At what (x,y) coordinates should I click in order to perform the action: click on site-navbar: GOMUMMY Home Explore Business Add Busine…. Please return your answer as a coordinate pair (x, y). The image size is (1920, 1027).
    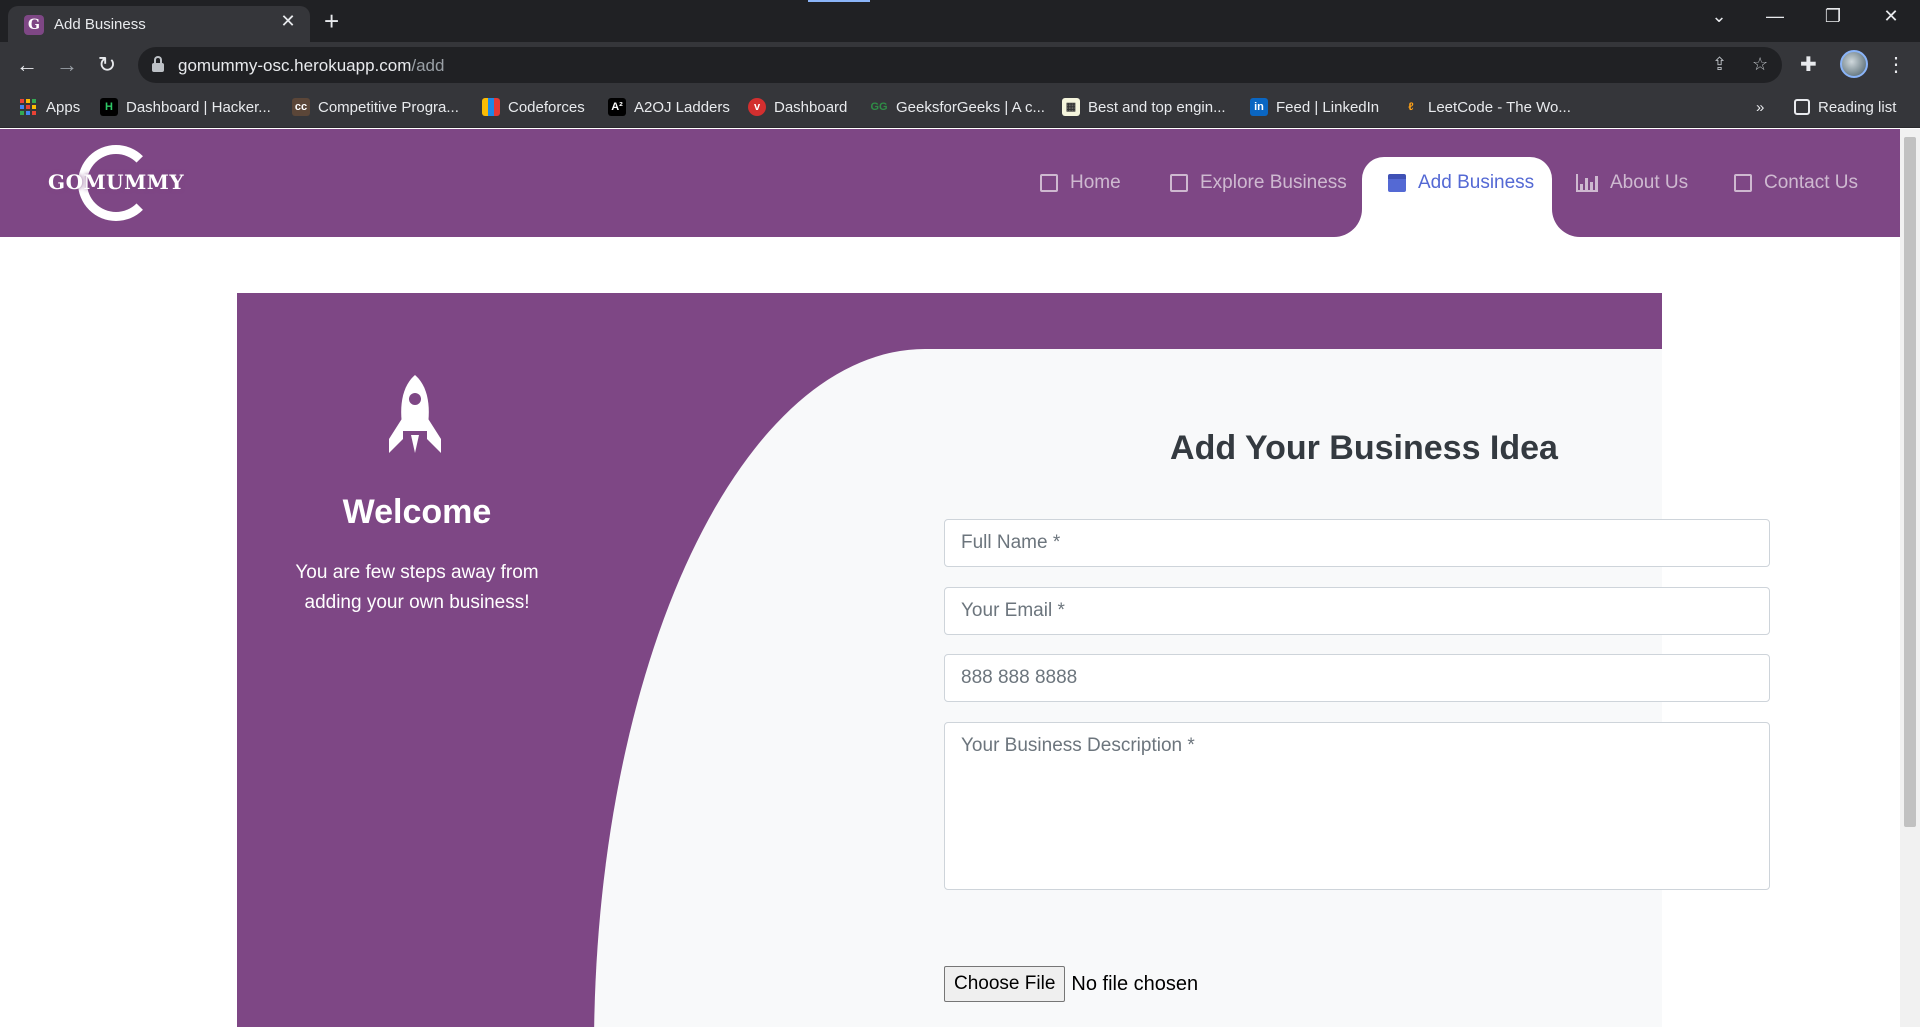
    Looking at the image, I should click on (950, 183).